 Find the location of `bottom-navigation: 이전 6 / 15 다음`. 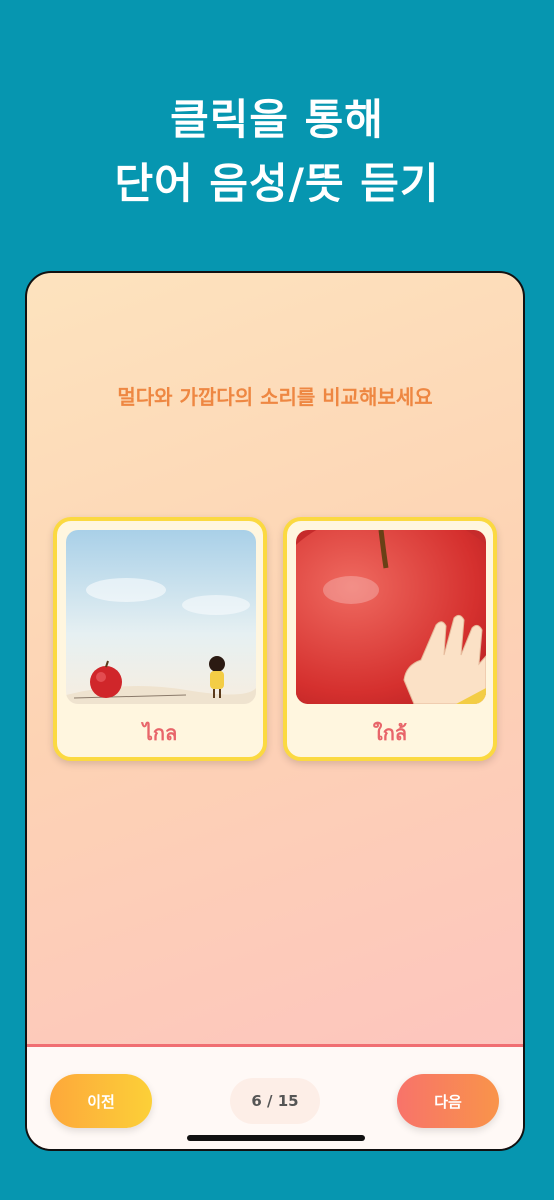

bottom-navigation: 이전 6 / 15 다음 is located at coordinates (275, 1096).